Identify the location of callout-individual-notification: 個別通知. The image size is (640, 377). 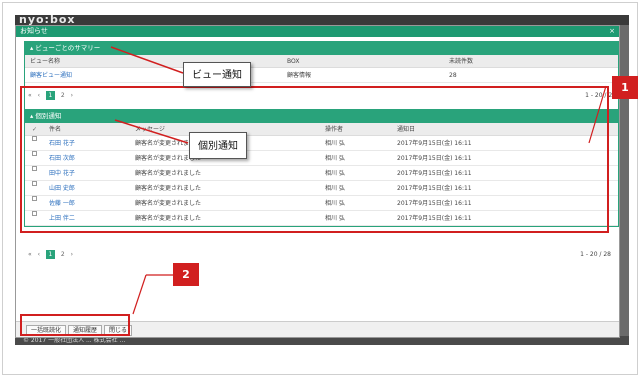
(218, 145).